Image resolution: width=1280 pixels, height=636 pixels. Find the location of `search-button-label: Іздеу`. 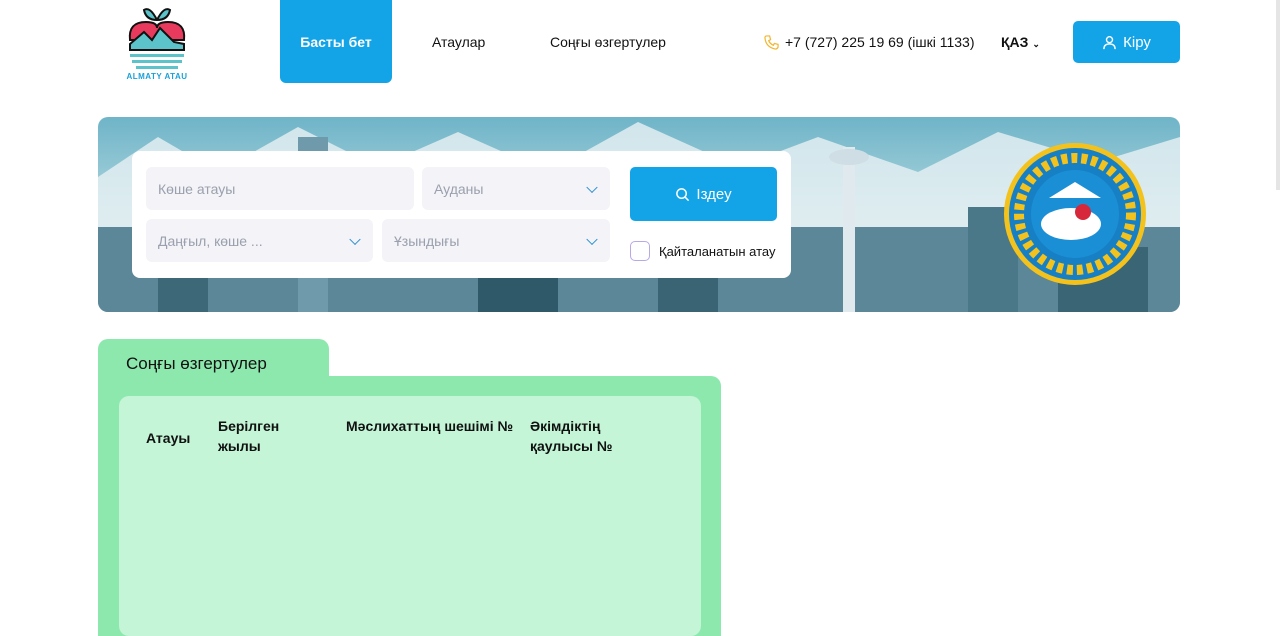

search-button-label: Іздеу is located at coordinates (714, 194).